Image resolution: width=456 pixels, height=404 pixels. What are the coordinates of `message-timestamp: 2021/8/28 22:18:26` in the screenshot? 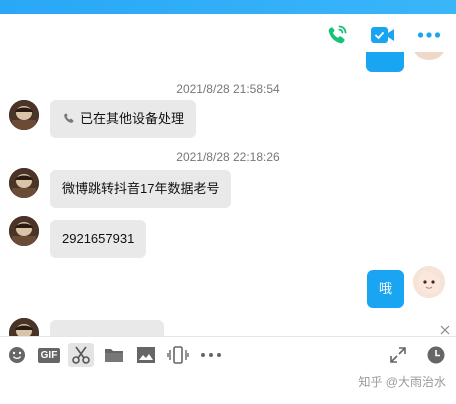 It's located at (228, 157).